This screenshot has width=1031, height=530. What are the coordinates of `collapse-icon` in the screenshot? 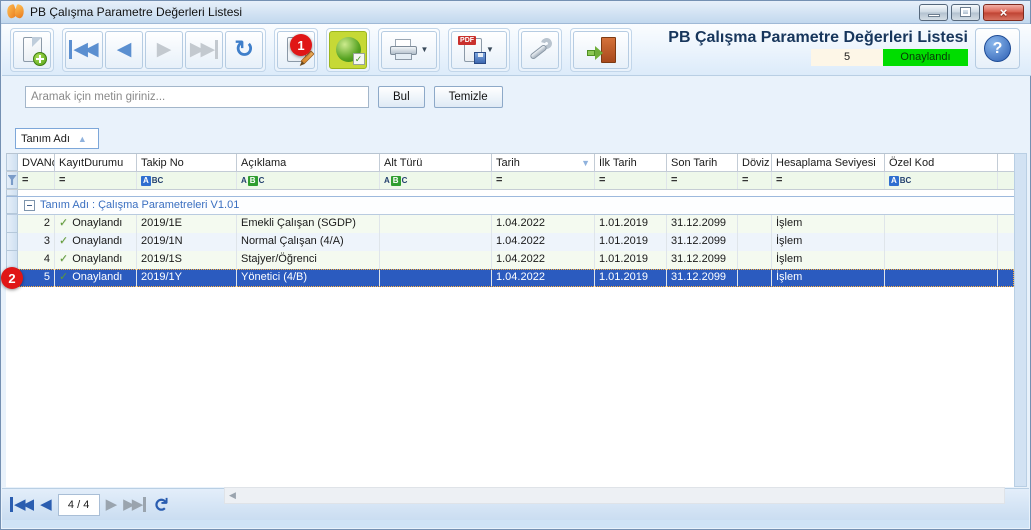 It's located at (29, 205).